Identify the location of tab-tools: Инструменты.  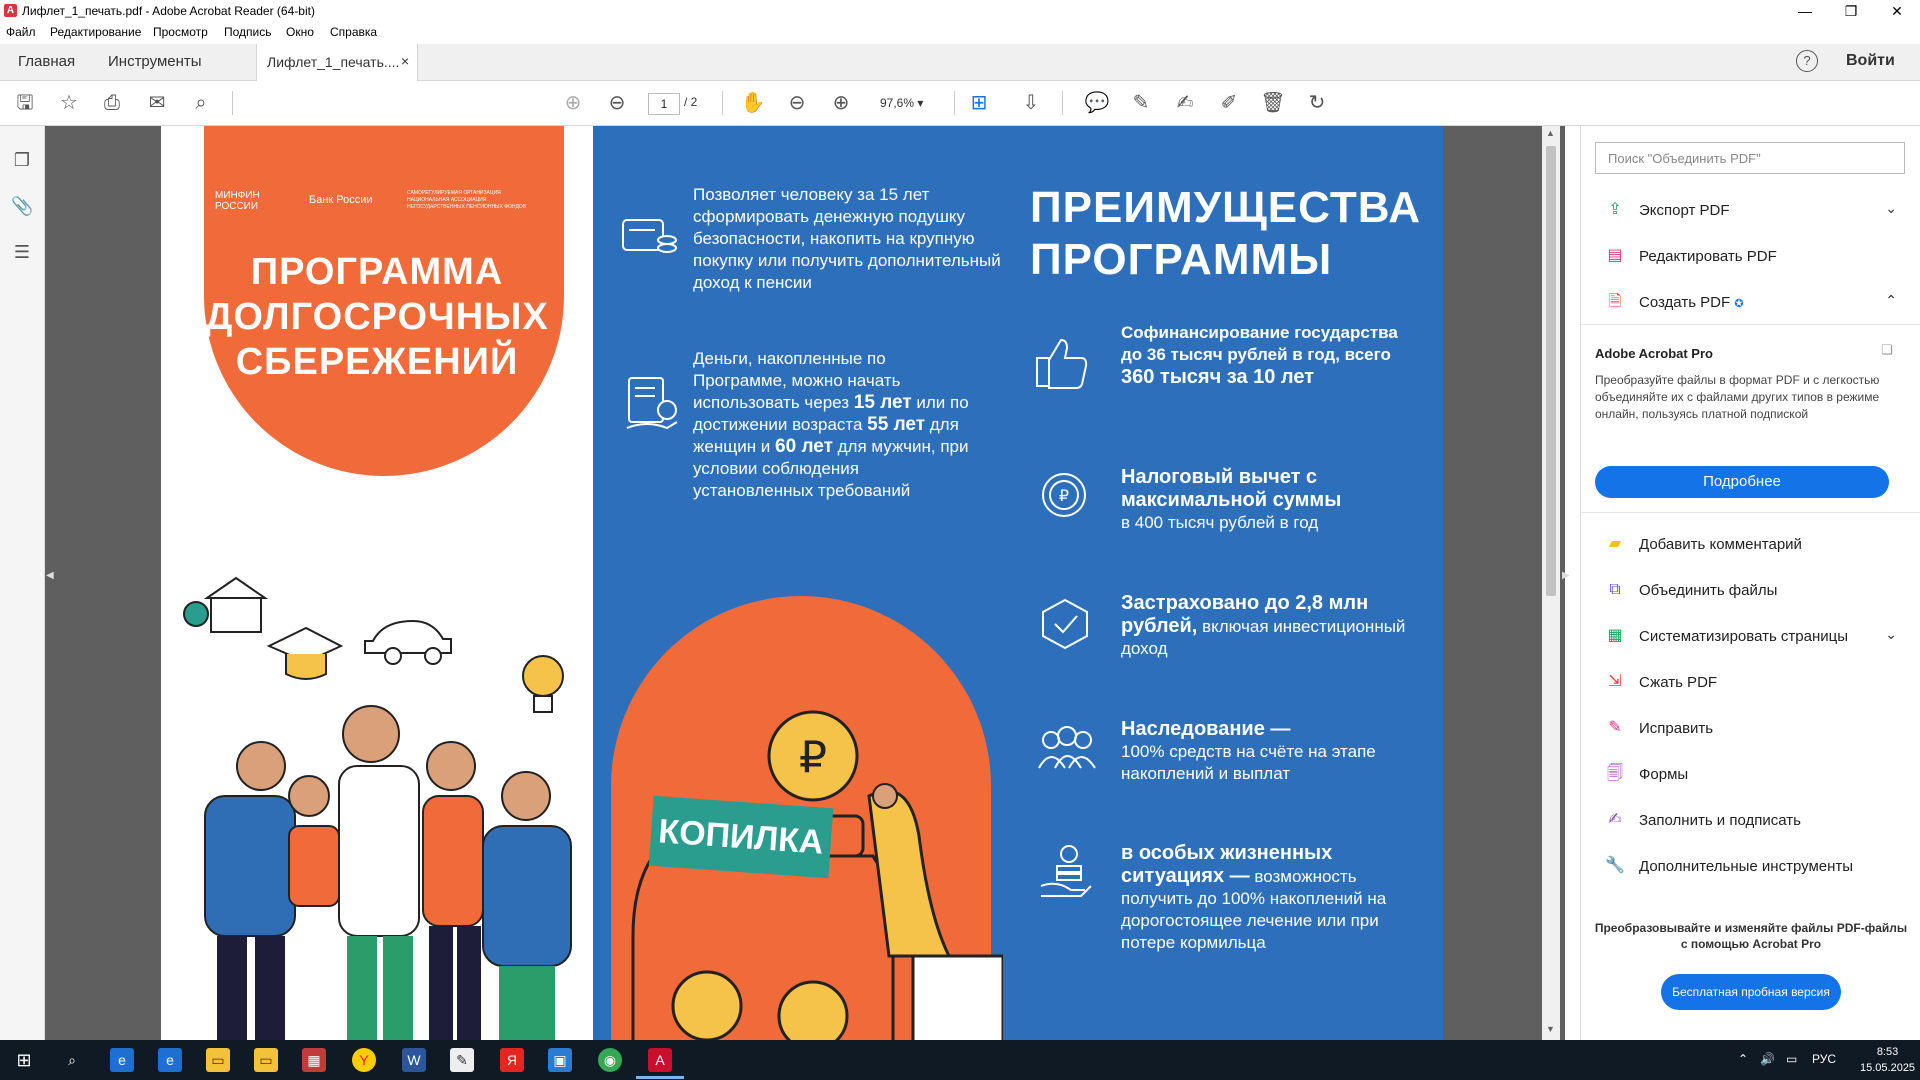
(155, 62).